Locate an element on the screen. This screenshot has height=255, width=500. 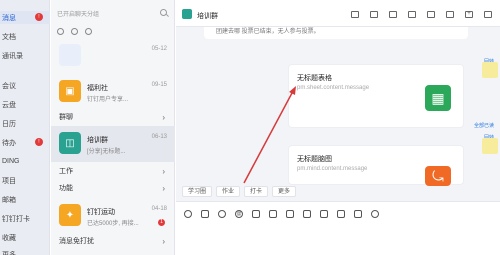
nav-label: 待办 is located at coordinates (9, 143).